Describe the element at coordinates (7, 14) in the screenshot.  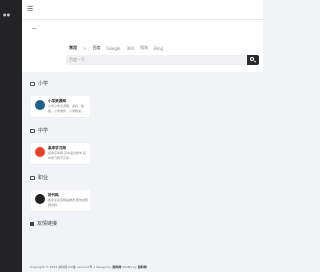
I see `sidebar-logo: ●●` at that location.